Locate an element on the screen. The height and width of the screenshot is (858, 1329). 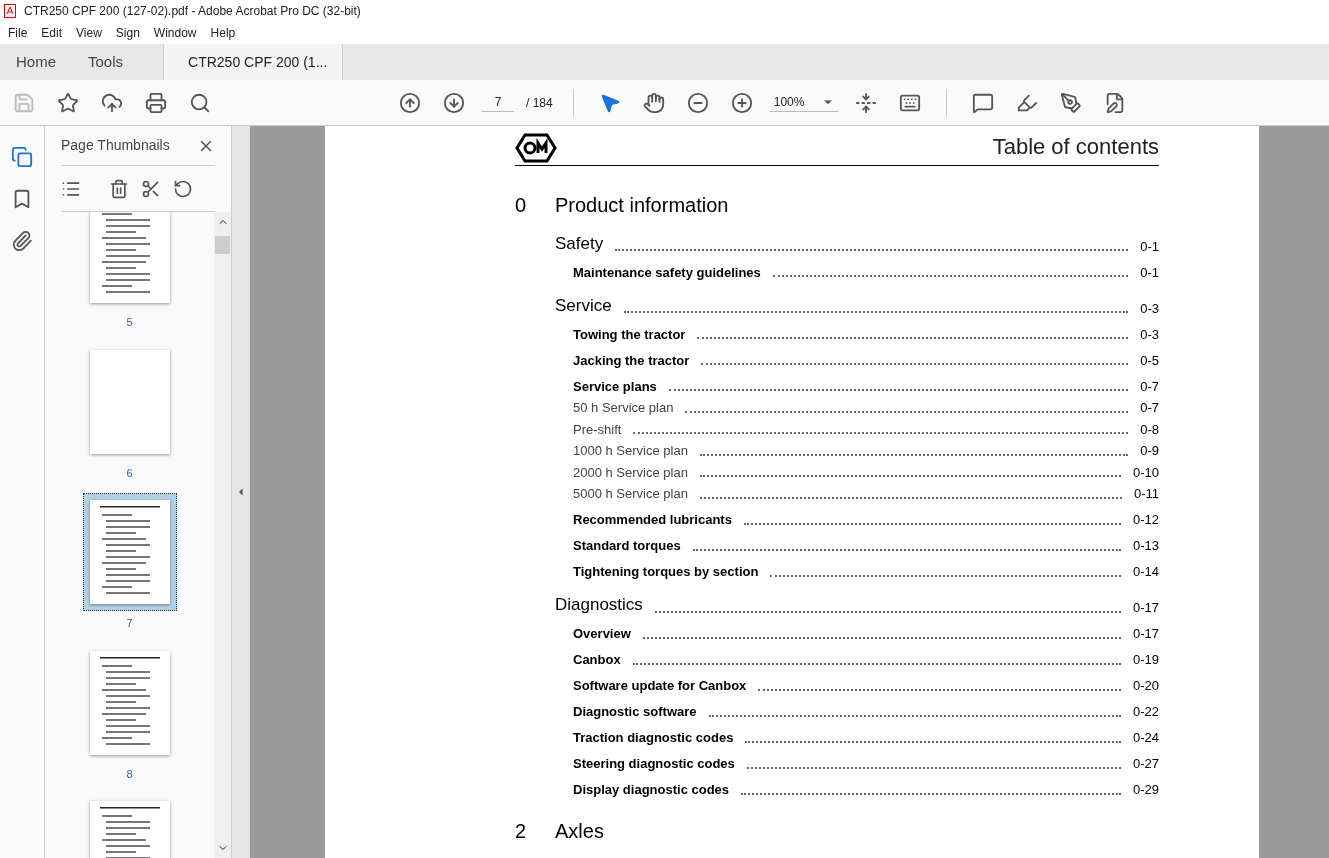
pages-icon is located at coordinates (22, 157).